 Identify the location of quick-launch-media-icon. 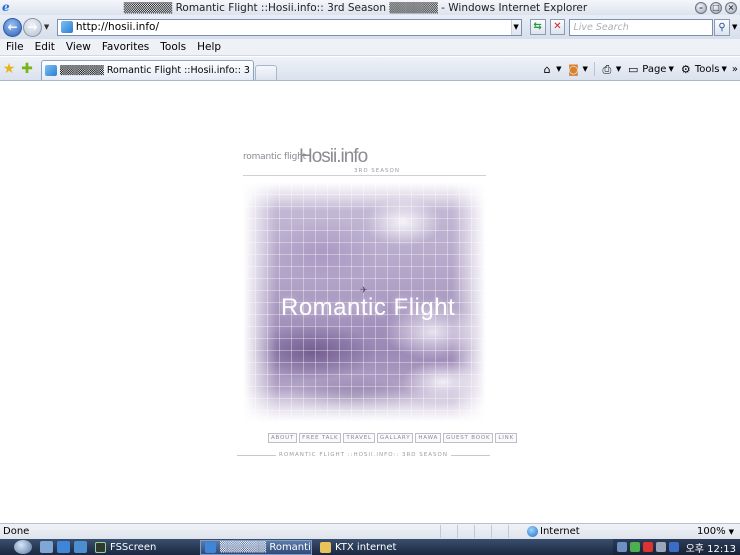
(80, 547).